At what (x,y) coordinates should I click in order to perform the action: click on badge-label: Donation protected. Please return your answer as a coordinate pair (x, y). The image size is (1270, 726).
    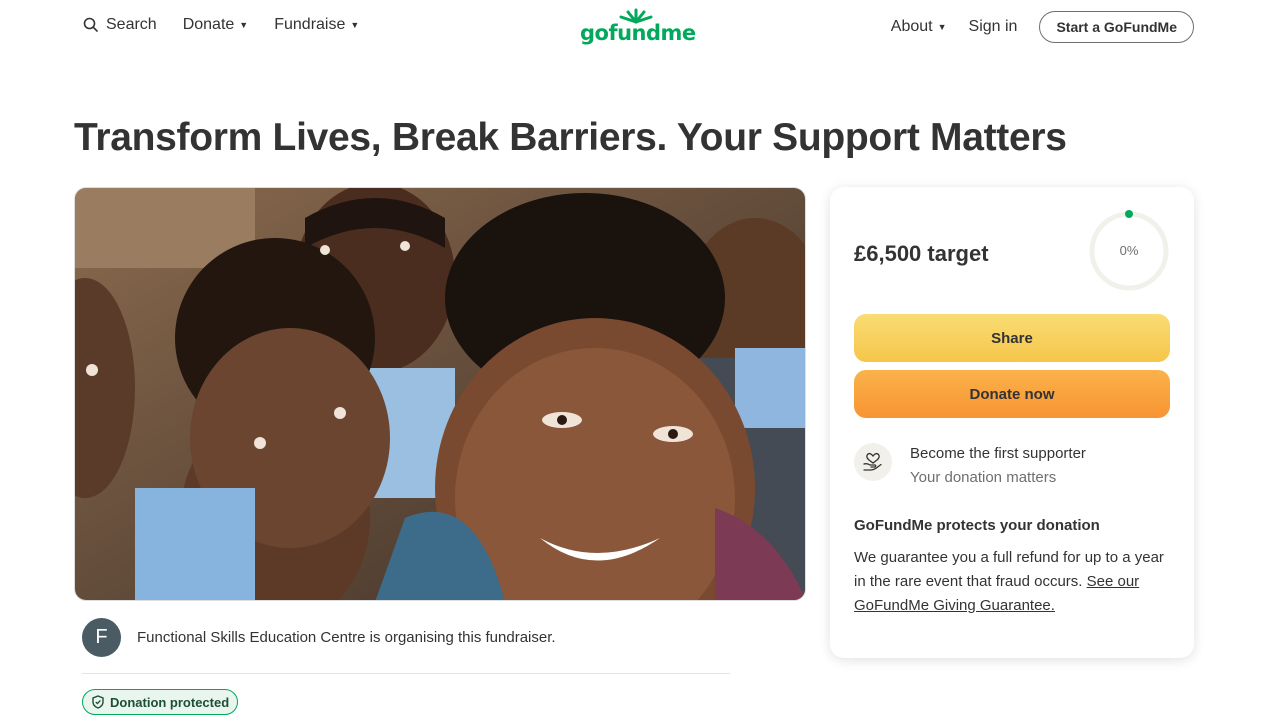
    Looking at the image, I should click on (170, 702).